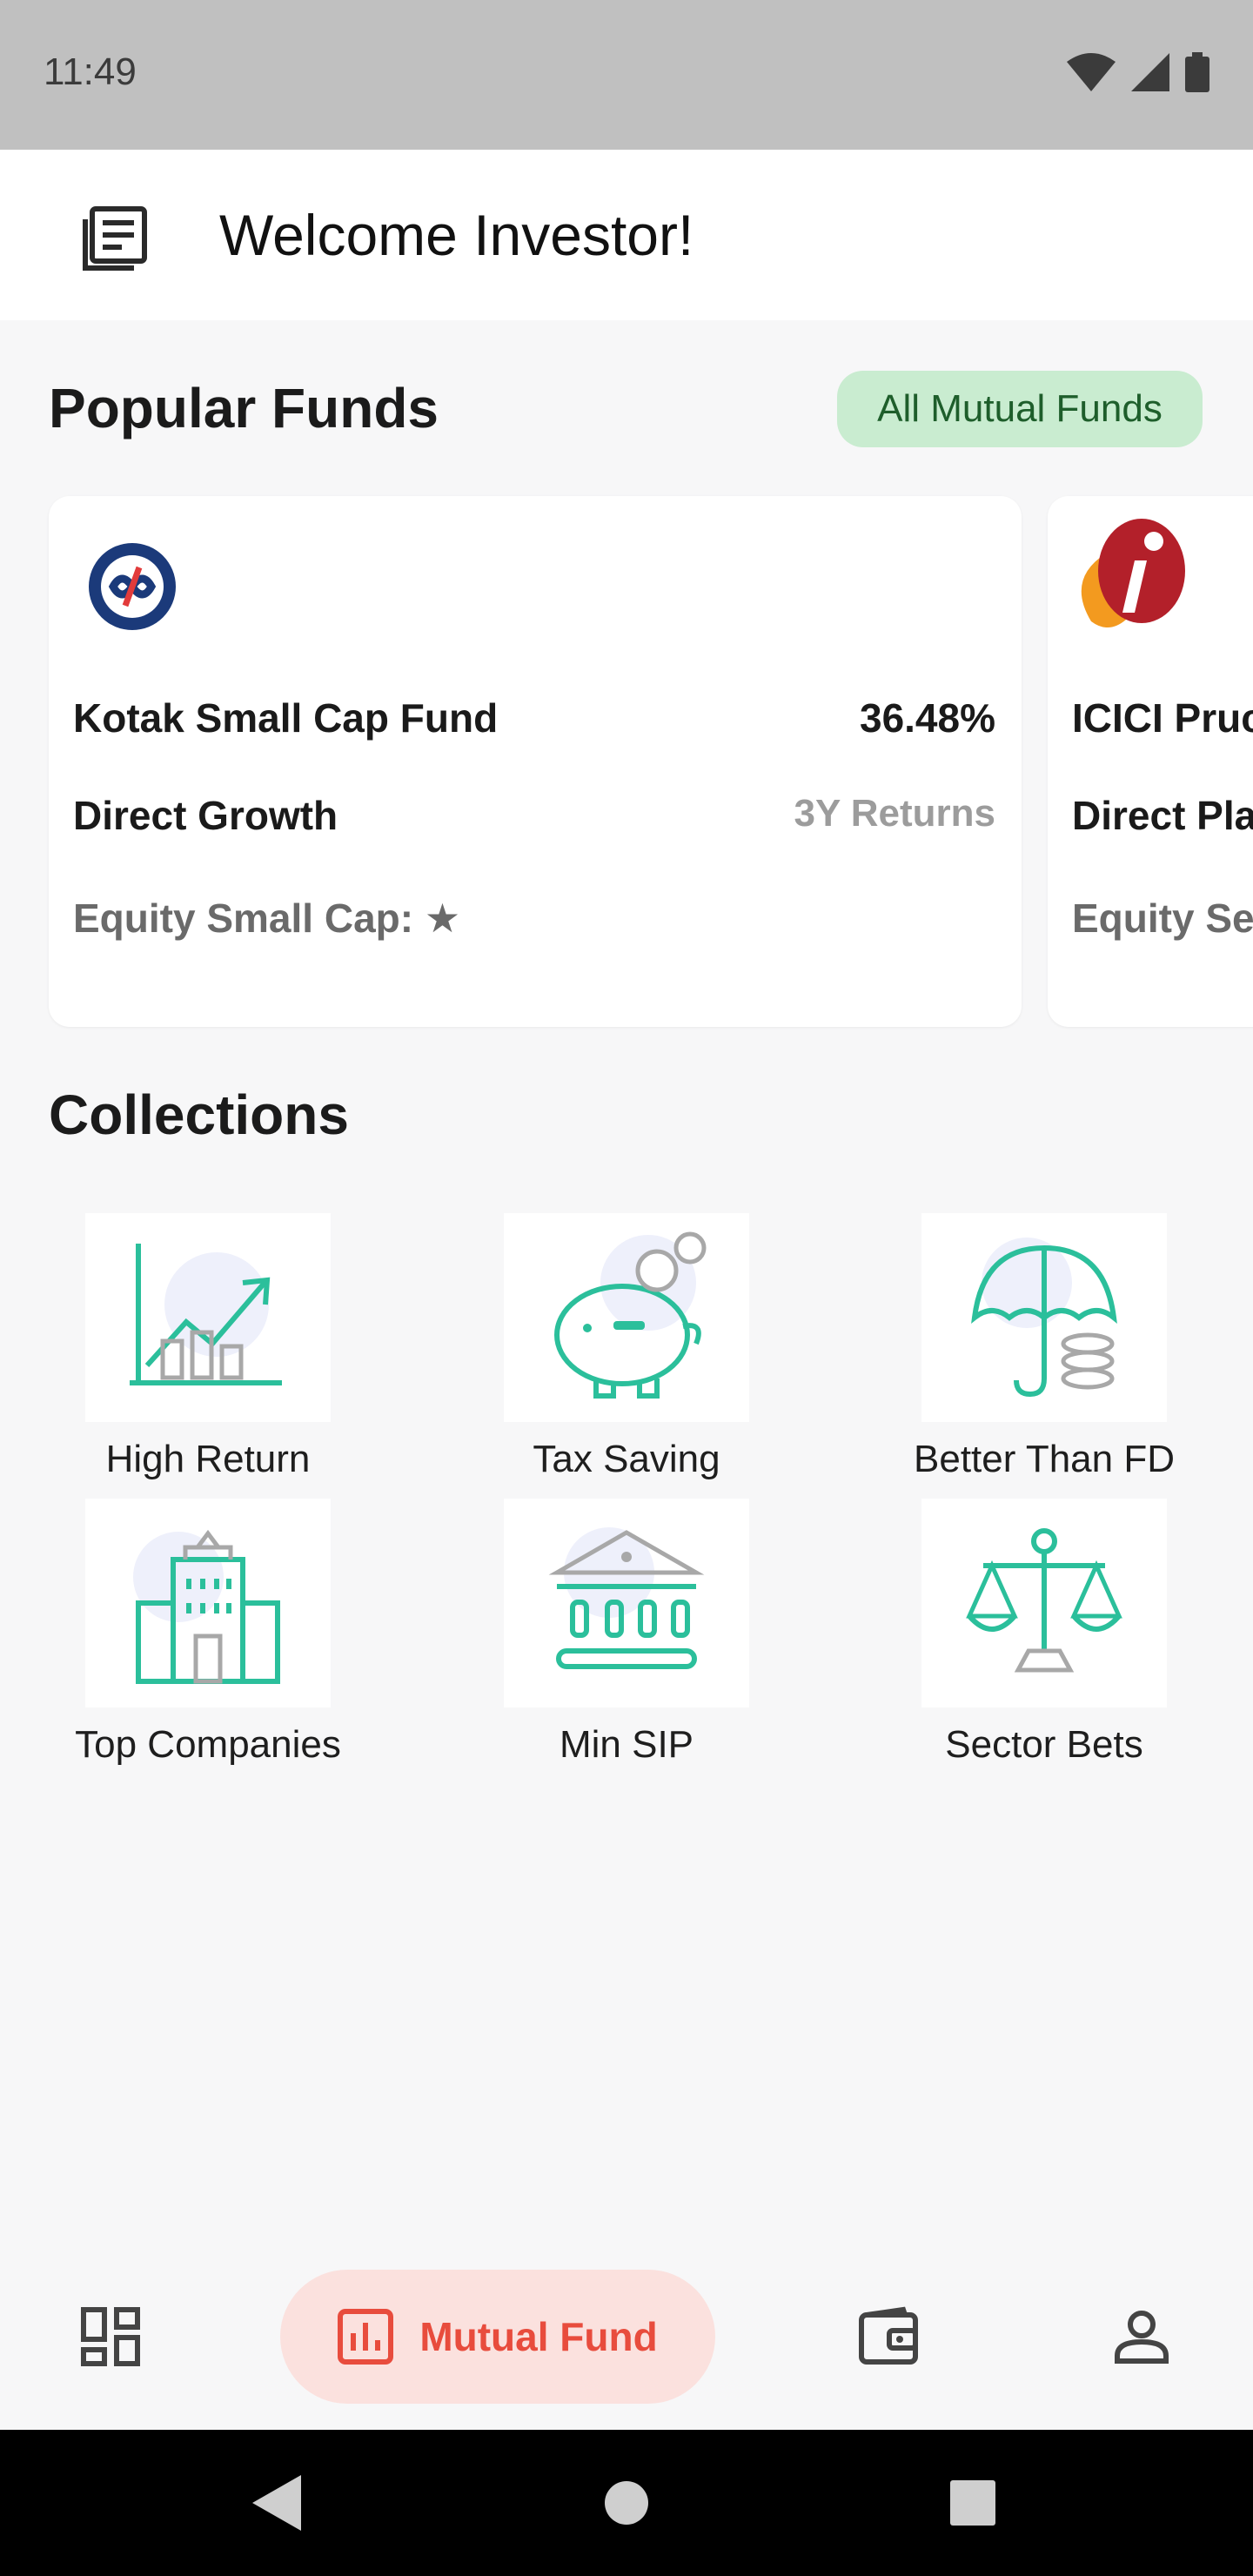 The image size is (1253, 2576). What do you see at coordinates (626, 1744) in the screenshot?
I see `collection-label: Min SIP` at bounding box center [626, 1744].